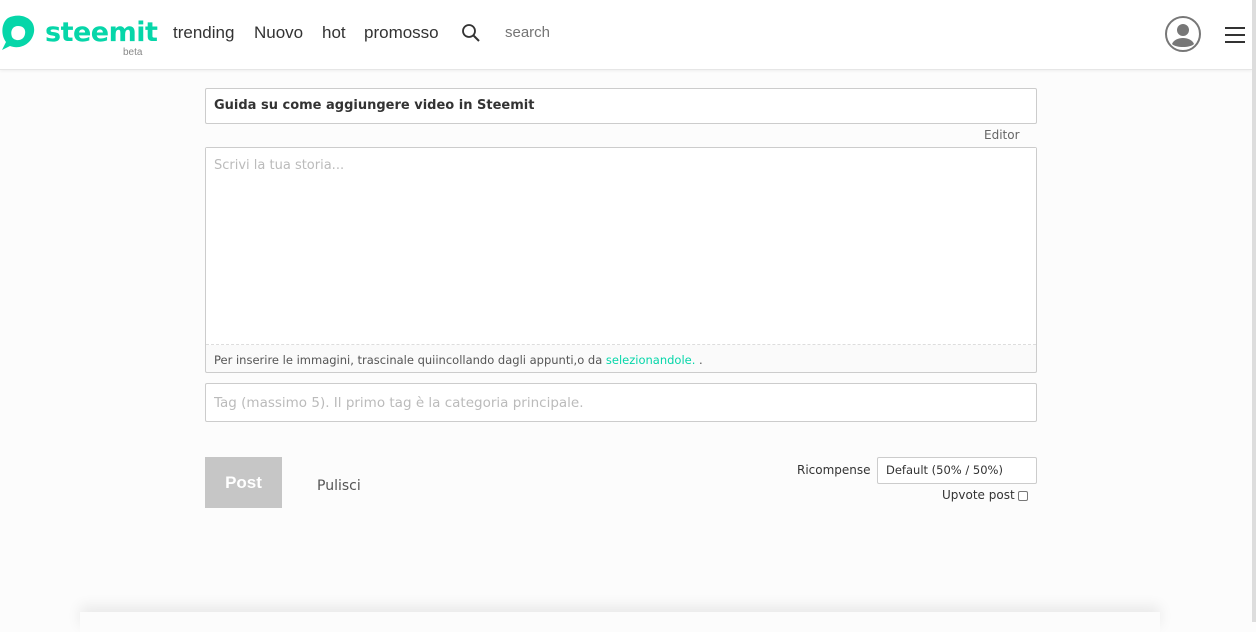 Image resolution: width=1256 pixels, height=632 pixels. Describe the element at coordinates (334, 33) in the screenshot. I see `nav-hot: hot` at that location.